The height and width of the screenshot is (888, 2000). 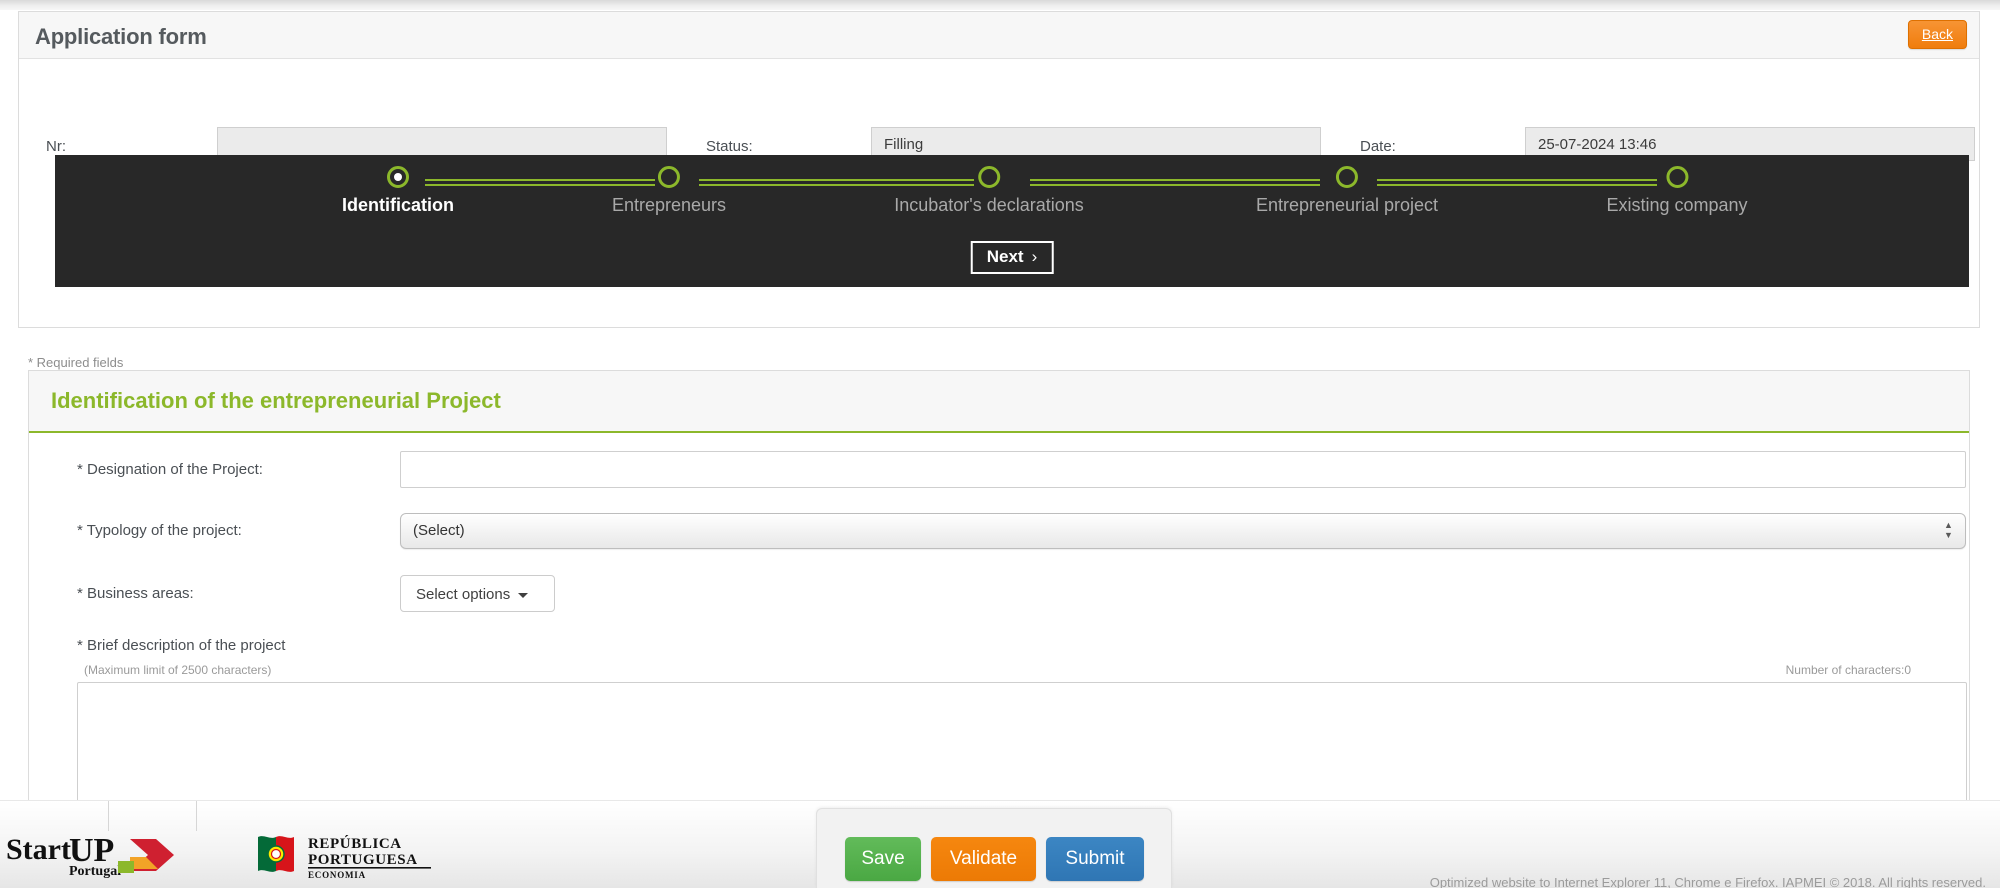 I want to click on rp-line3: ECONOMIA, so click(x=337, y=874).